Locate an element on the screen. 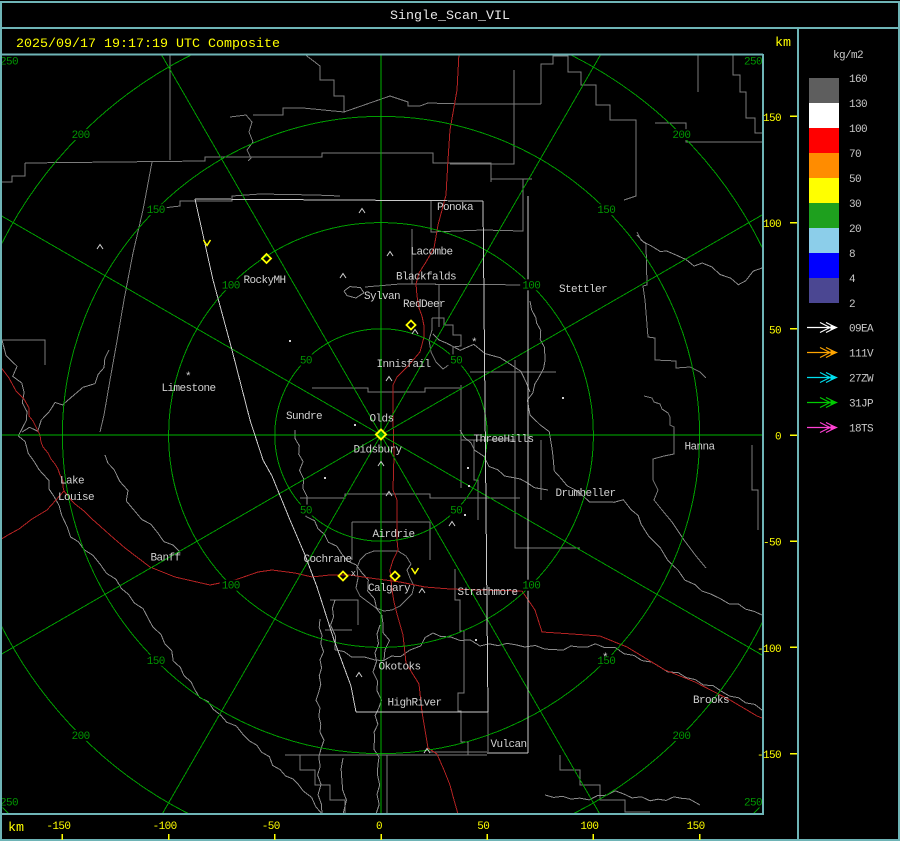 The width and height of the screenshot is (900, 841). svg-text: RockyMH is located at coordinates (264, 281).